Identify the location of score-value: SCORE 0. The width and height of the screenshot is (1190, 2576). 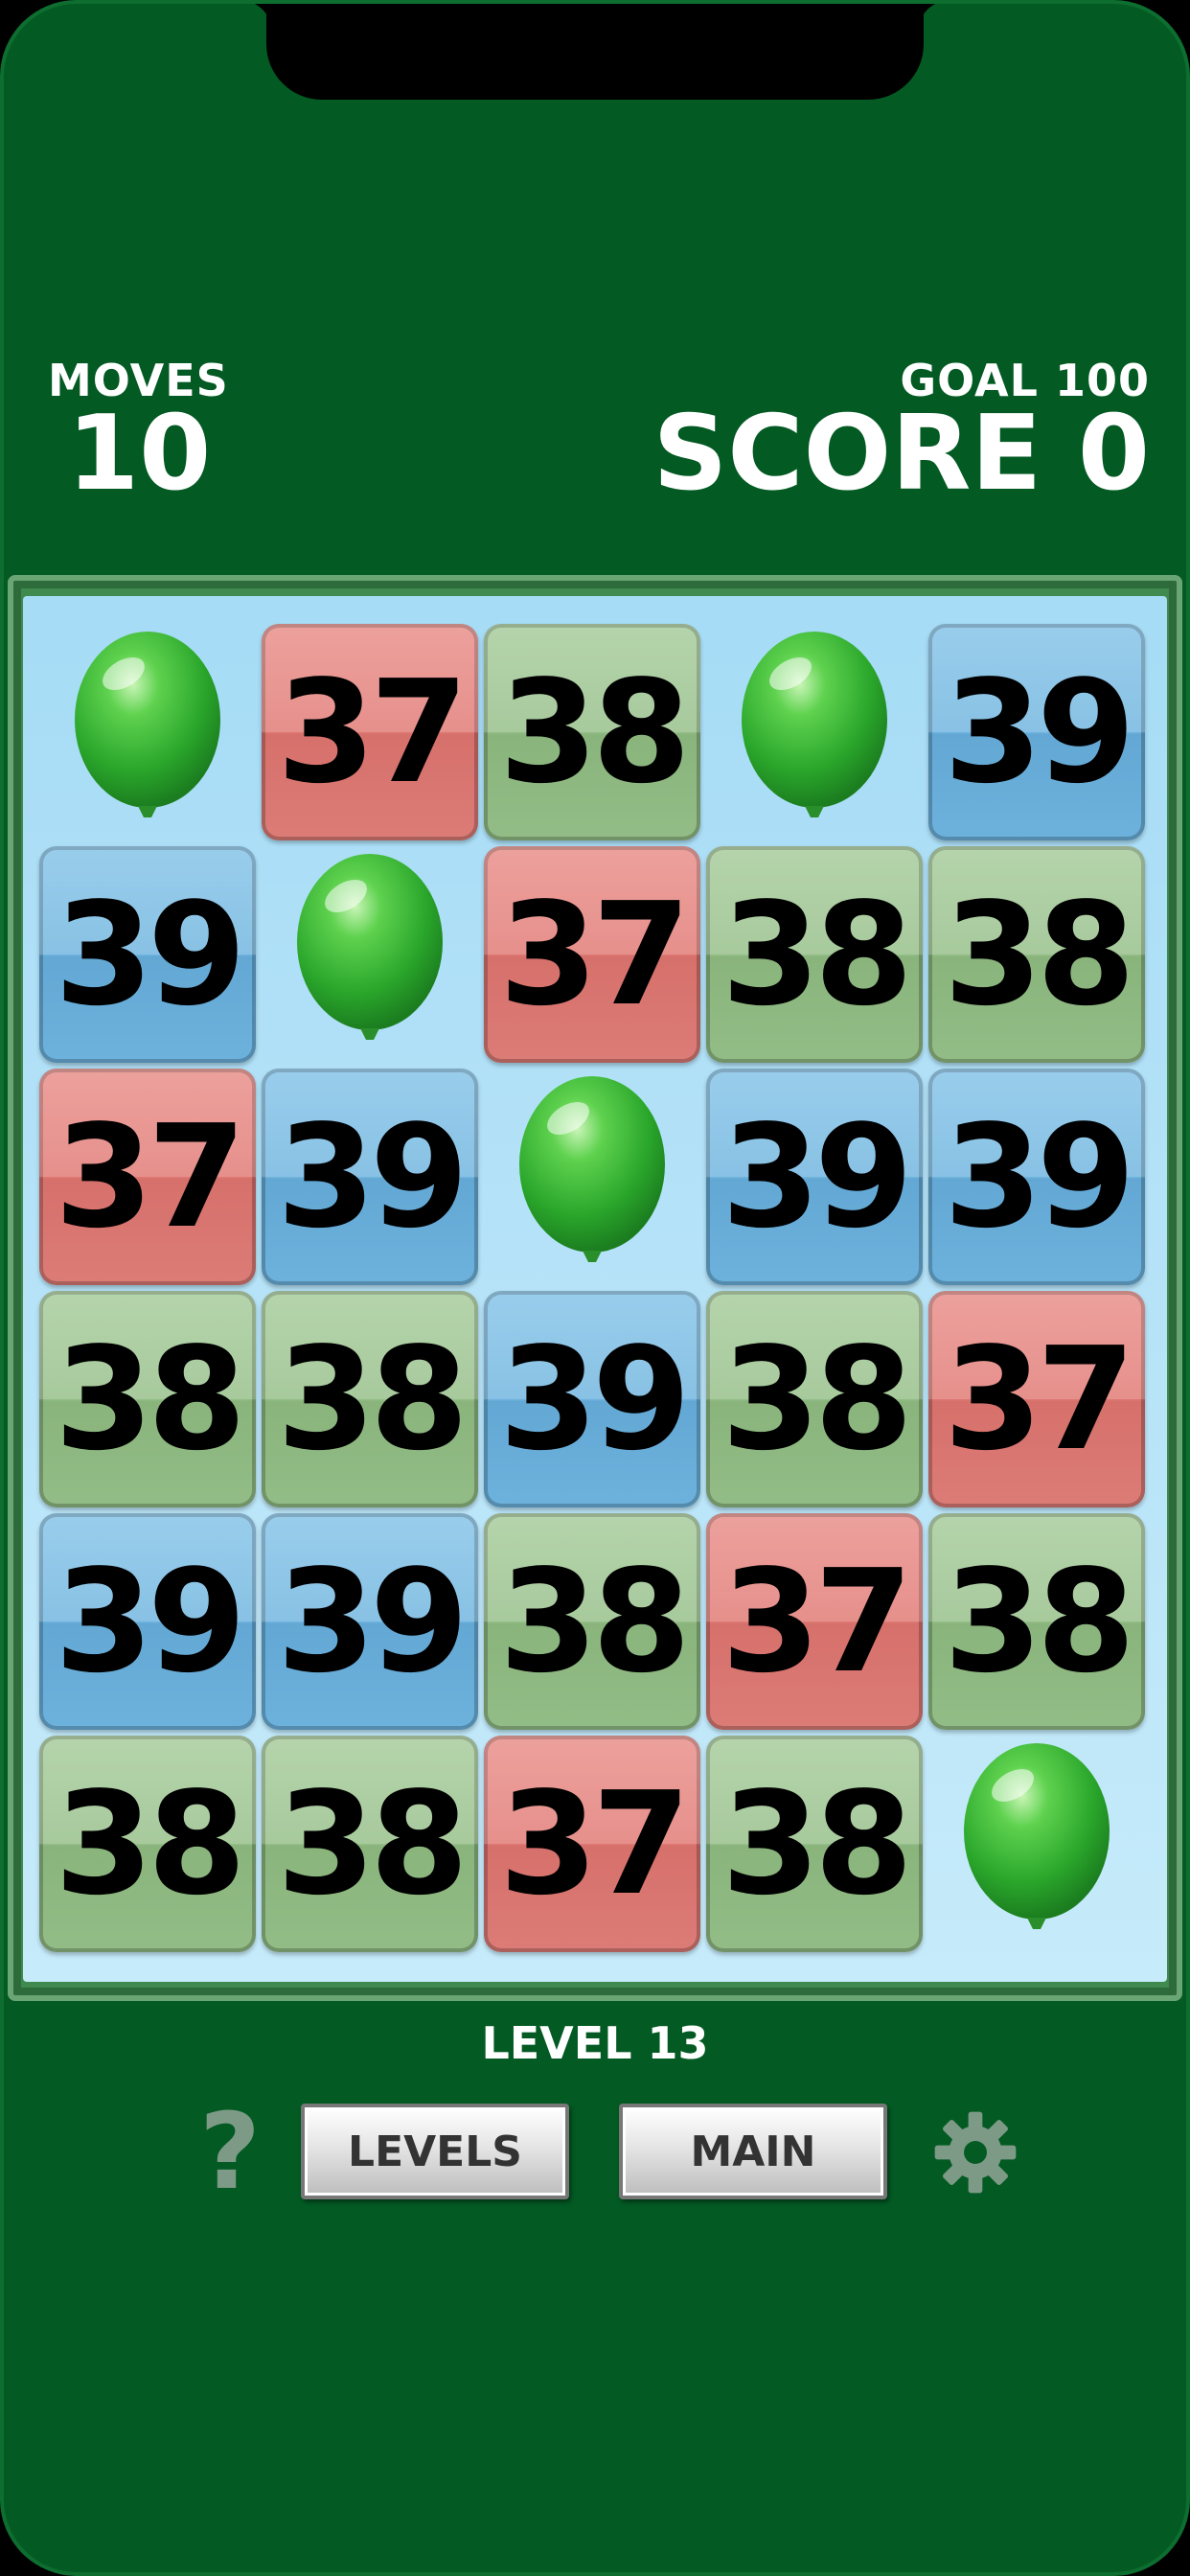
(901, 454).